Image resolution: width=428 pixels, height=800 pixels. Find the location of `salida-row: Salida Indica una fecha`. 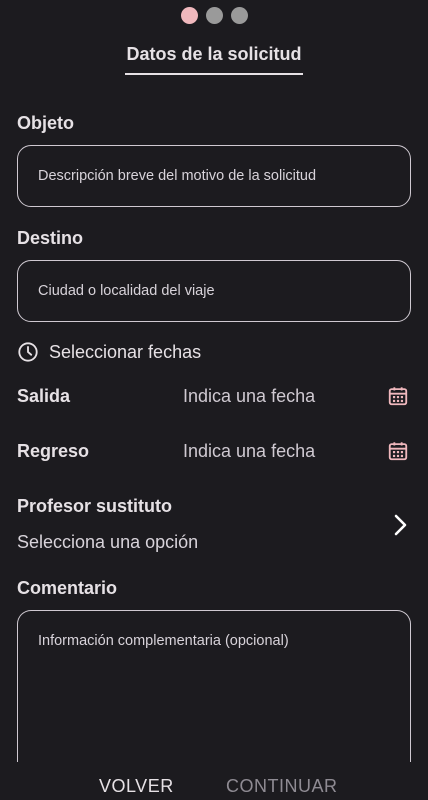

salida-row: Salida Indica una fecha is located at coordinates (214, 396).